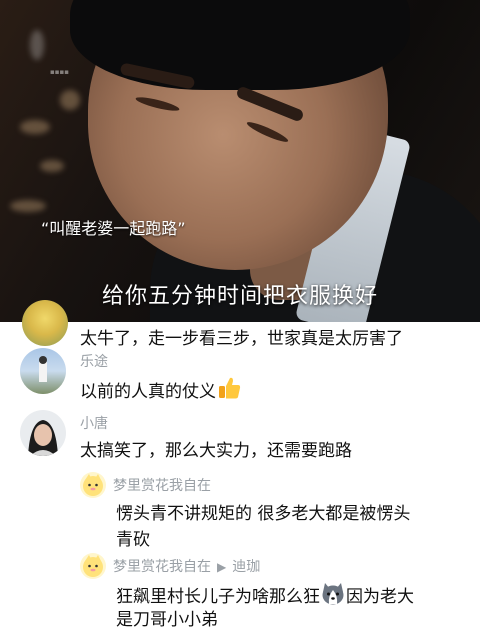 This screenshot has height=641, width=480. I want to click on reply-text-line: 愣头青不讲规矩的 很多老大都是被愣头, so click(263, 514).